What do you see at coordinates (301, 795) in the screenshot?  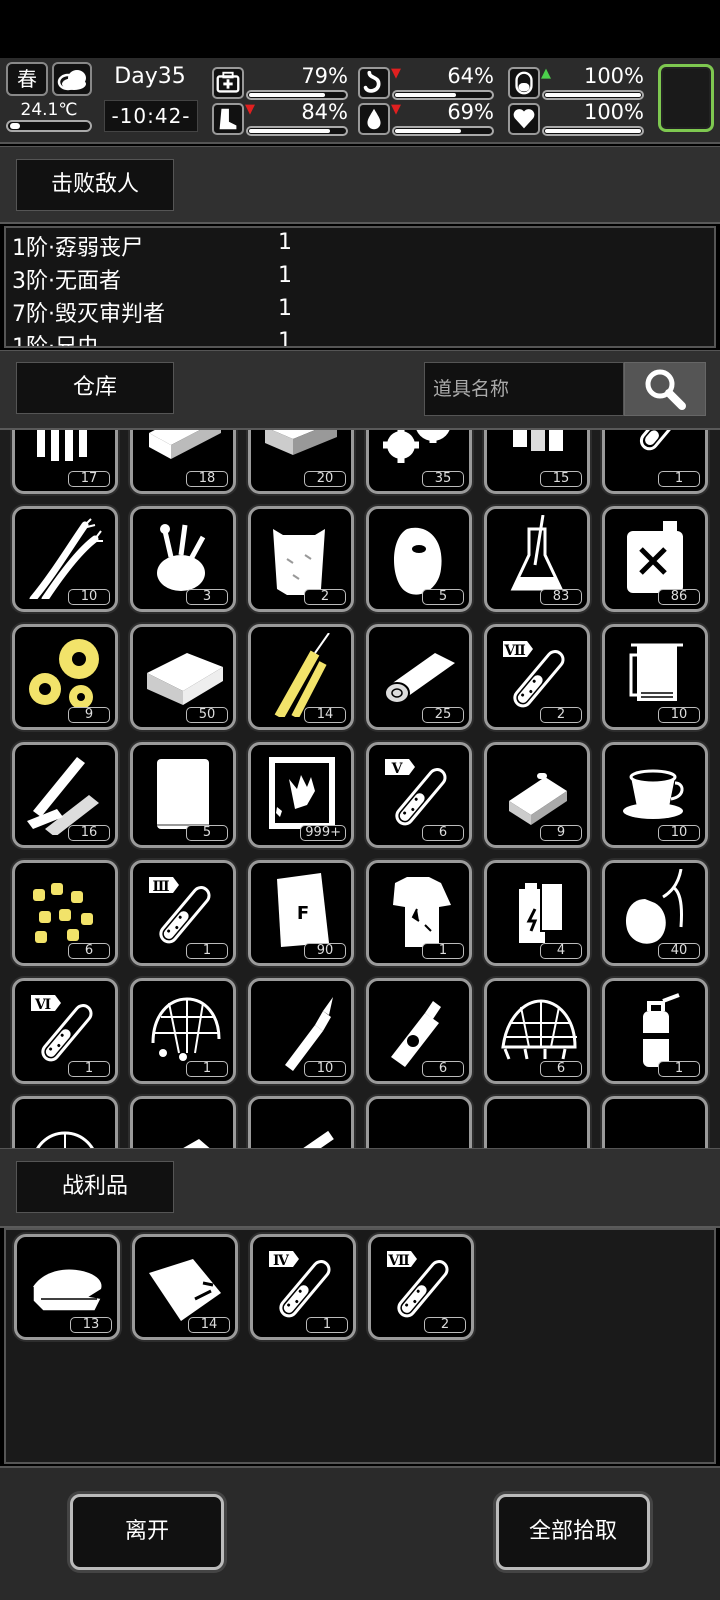 I see `item-slot: 999+` at bounding box center [301, 795].